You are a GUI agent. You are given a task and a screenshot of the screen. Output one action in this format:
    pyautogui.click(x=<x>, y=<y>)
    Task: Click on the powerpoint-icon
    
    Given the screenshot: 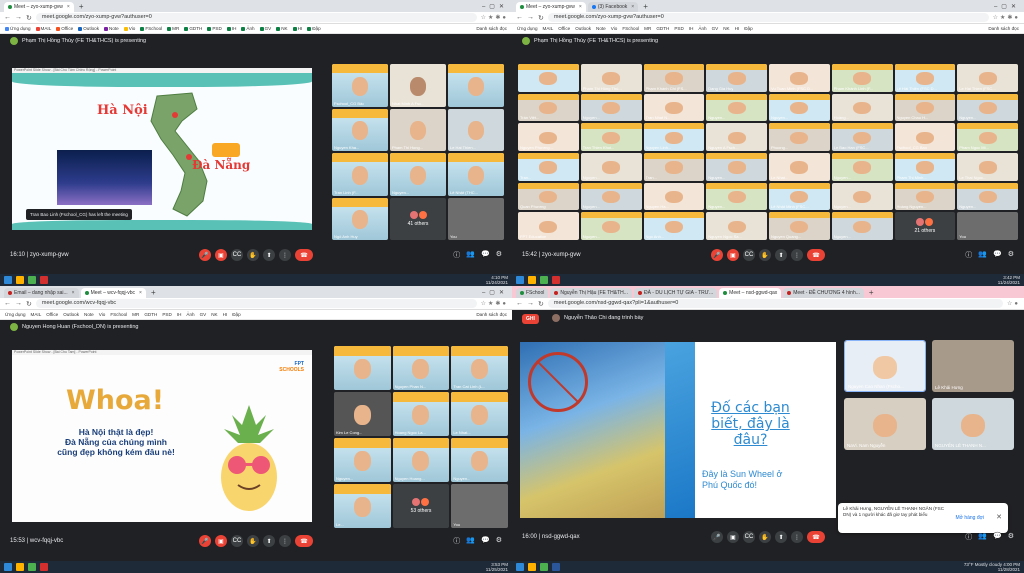 What is the action you would take?
    pyautogui.click(x=44, y=280)
    